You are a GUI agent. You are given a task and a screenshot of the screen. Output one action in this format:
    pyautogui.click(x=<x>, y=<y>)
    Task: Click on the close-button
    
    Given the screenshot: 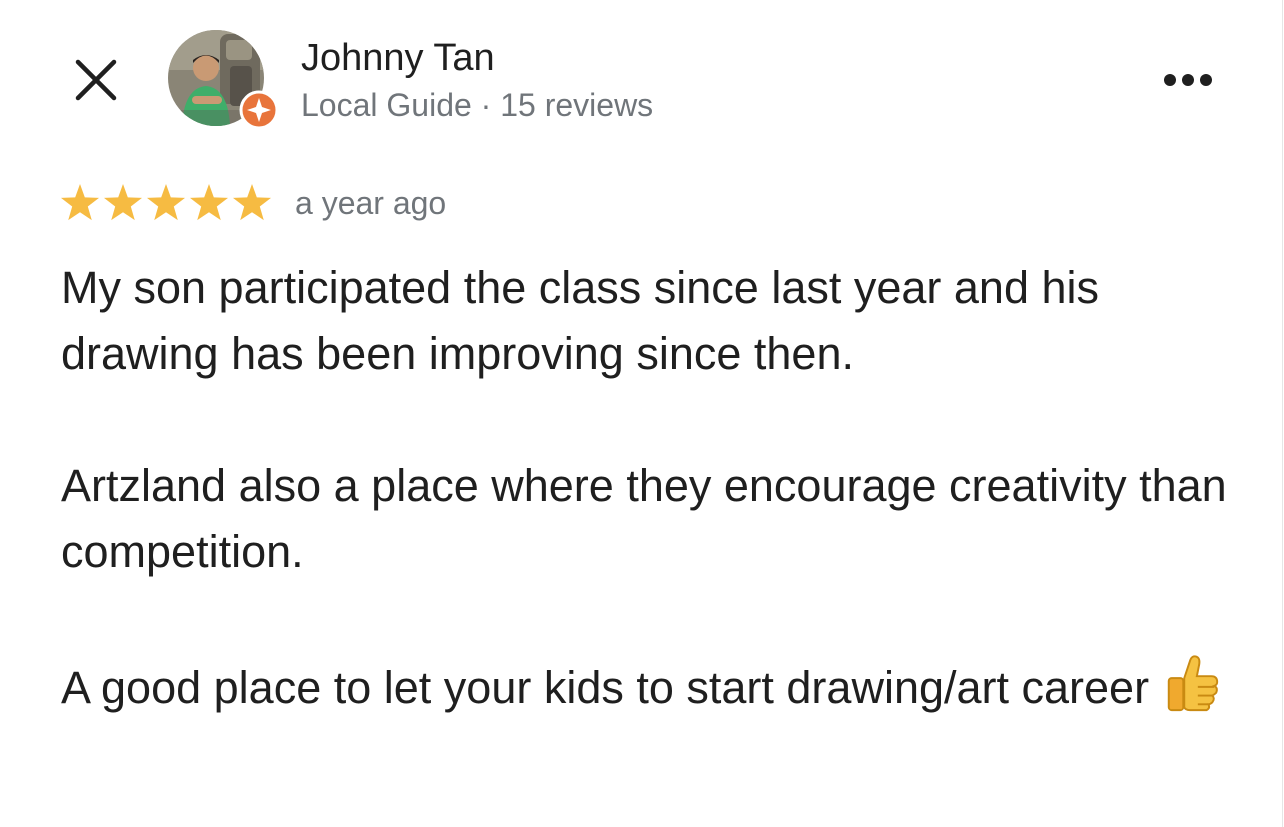 What is the action you would take?
    pyautogui.click(x=96, y=80)
    